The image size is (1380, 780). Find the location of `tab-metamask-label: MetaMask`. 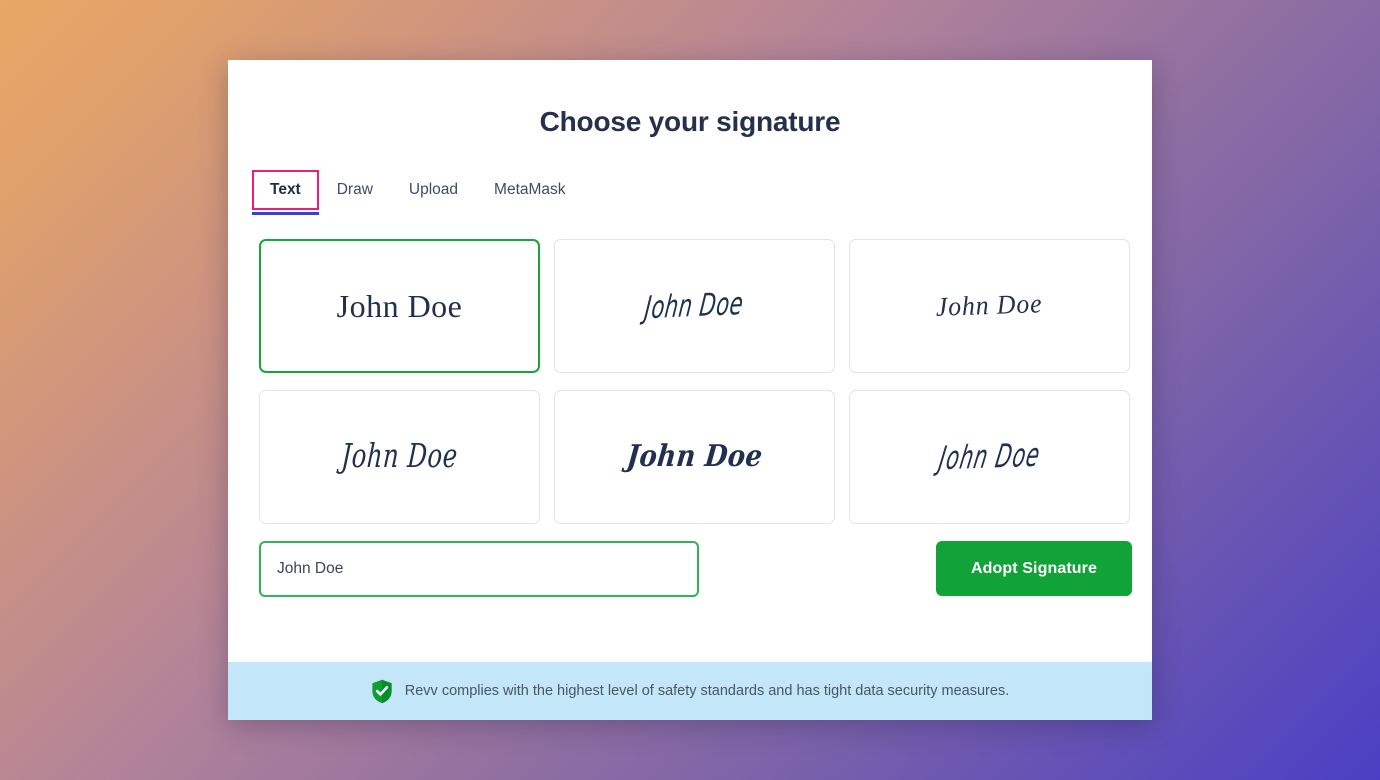

tab-metamask-label: MetaMask is located at coordinates (530, 189).